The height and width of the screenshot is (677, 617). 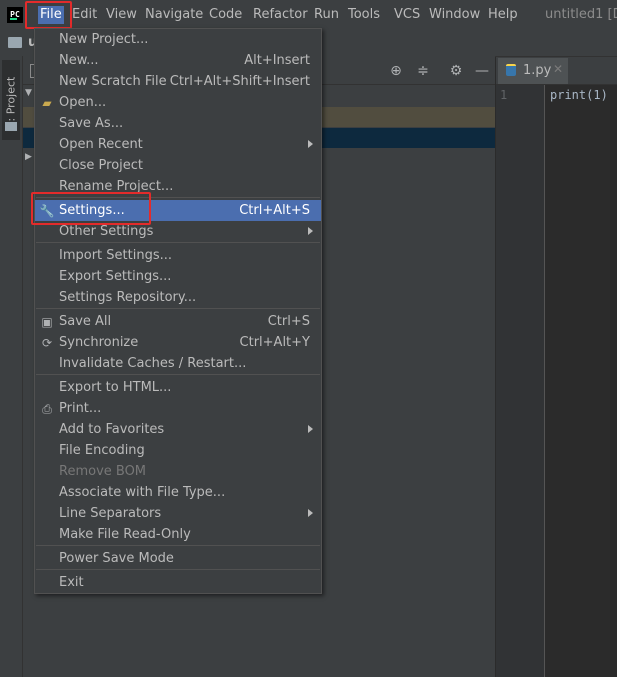 I want to click on editor-gutter: 1, so click(x=520, y=381).